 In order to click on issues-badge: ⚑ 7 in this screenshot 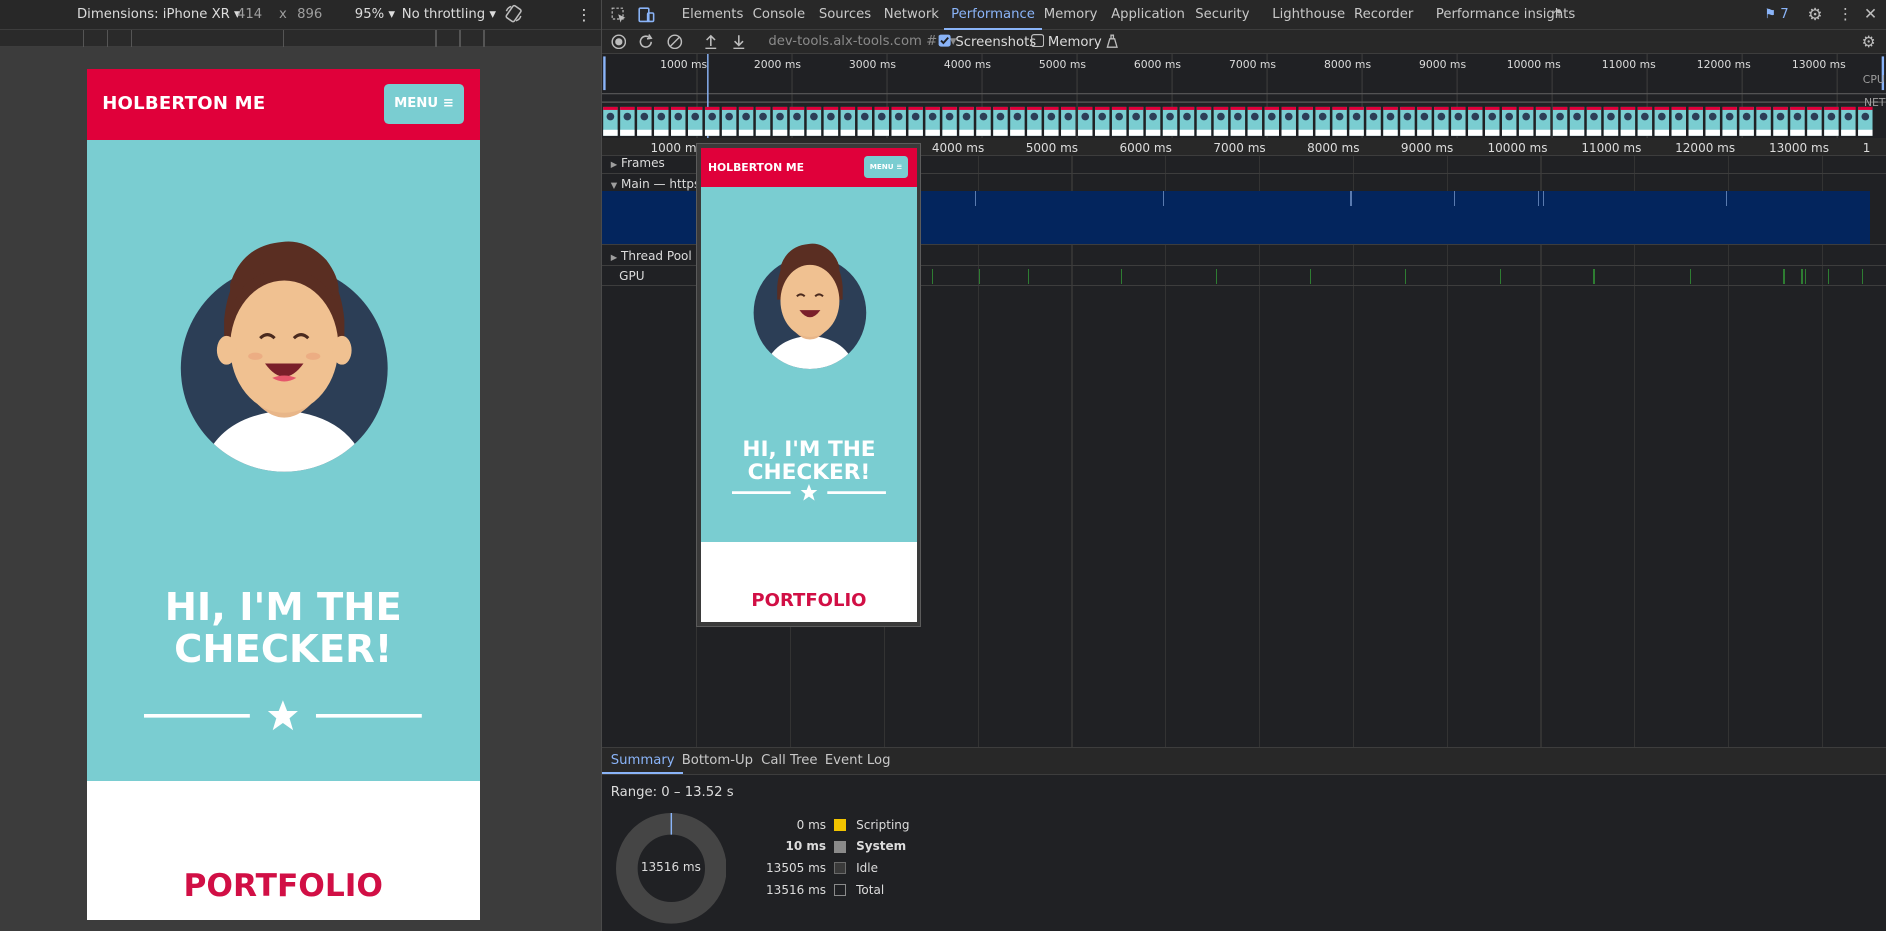, I will do `click(1776, 15)`.